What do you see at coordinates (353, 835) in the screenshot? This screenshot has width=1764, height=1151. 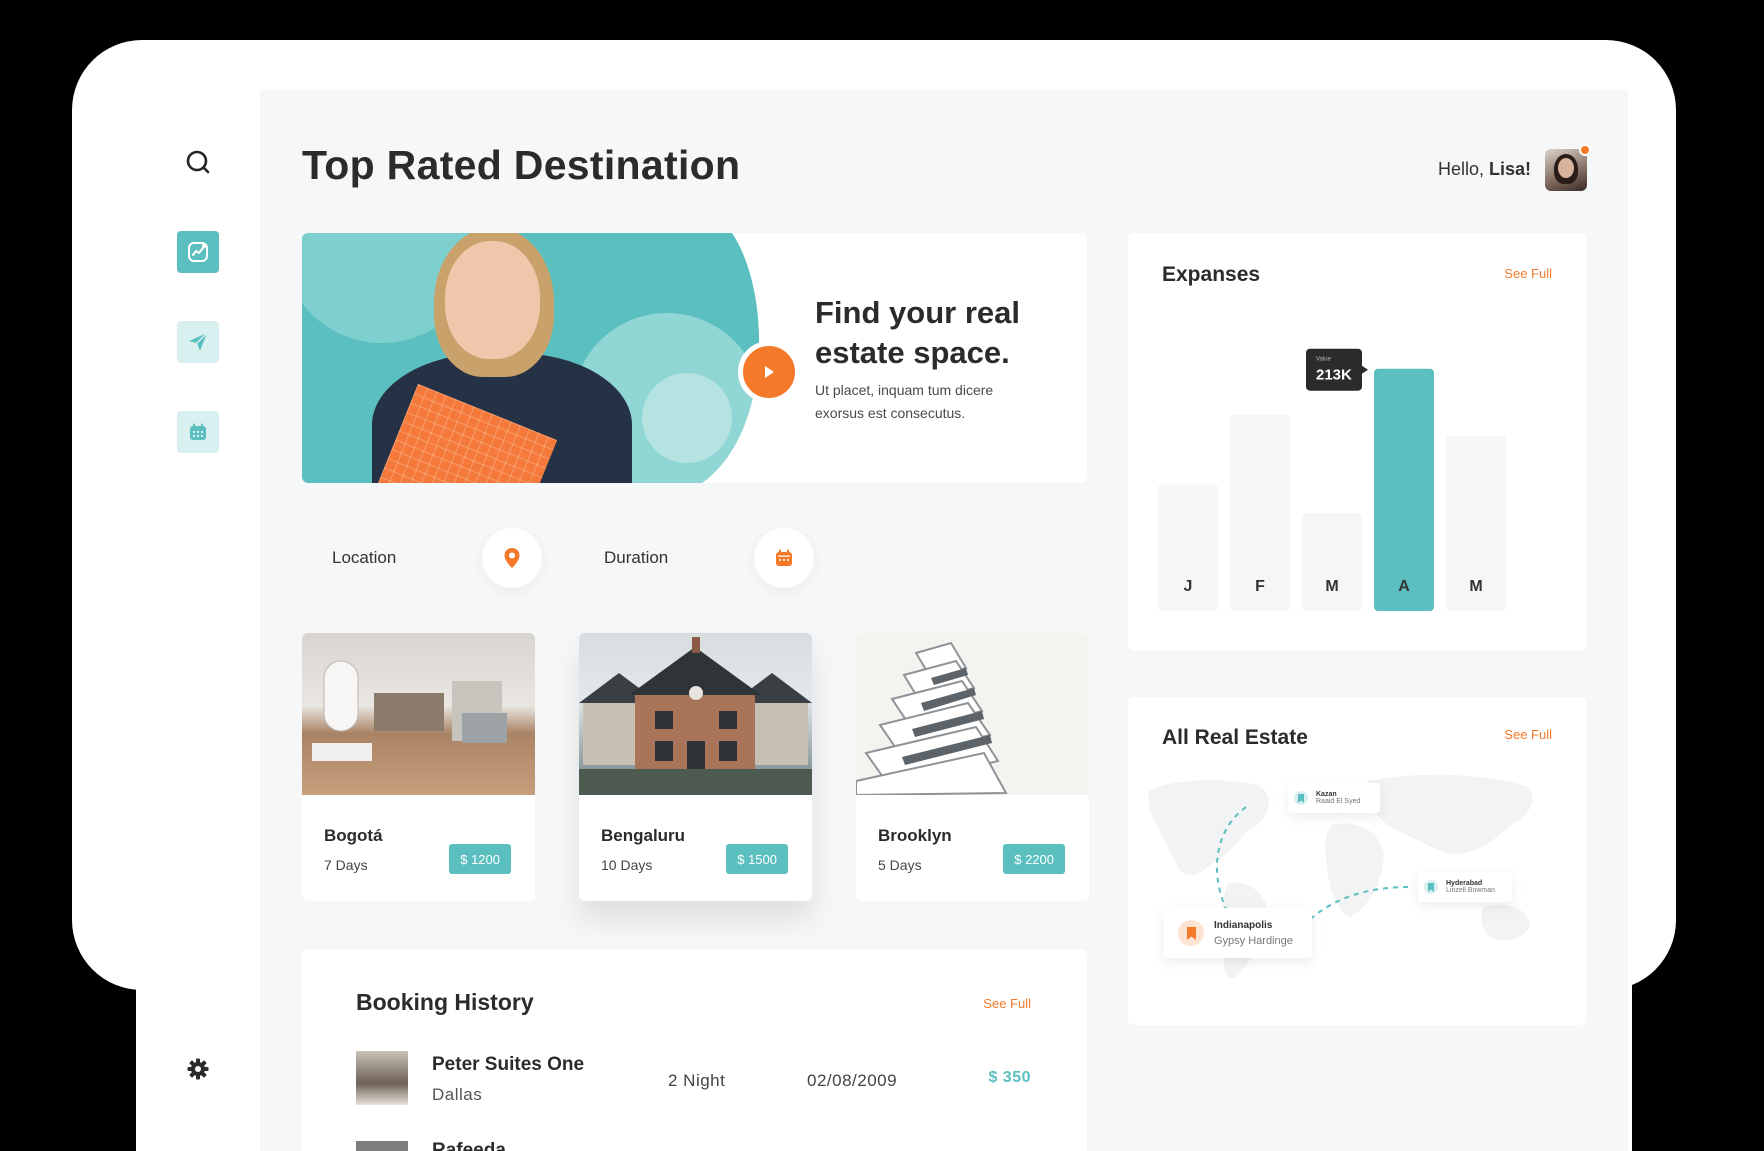 I see `property-name: Bogotá` at bounding box center [353, 835].